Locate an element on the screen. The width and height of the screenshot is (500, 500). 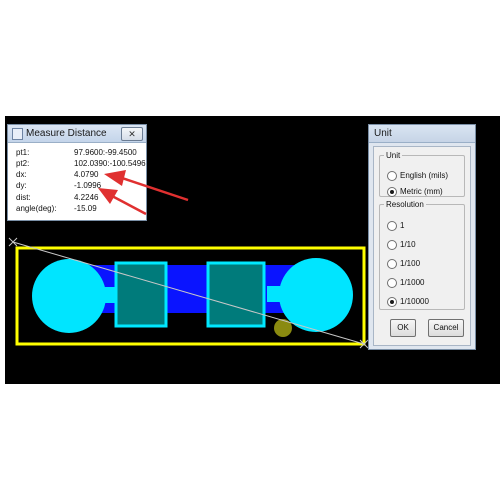
measure-window-title: Measure Distance is located at coordinates (66, 133).